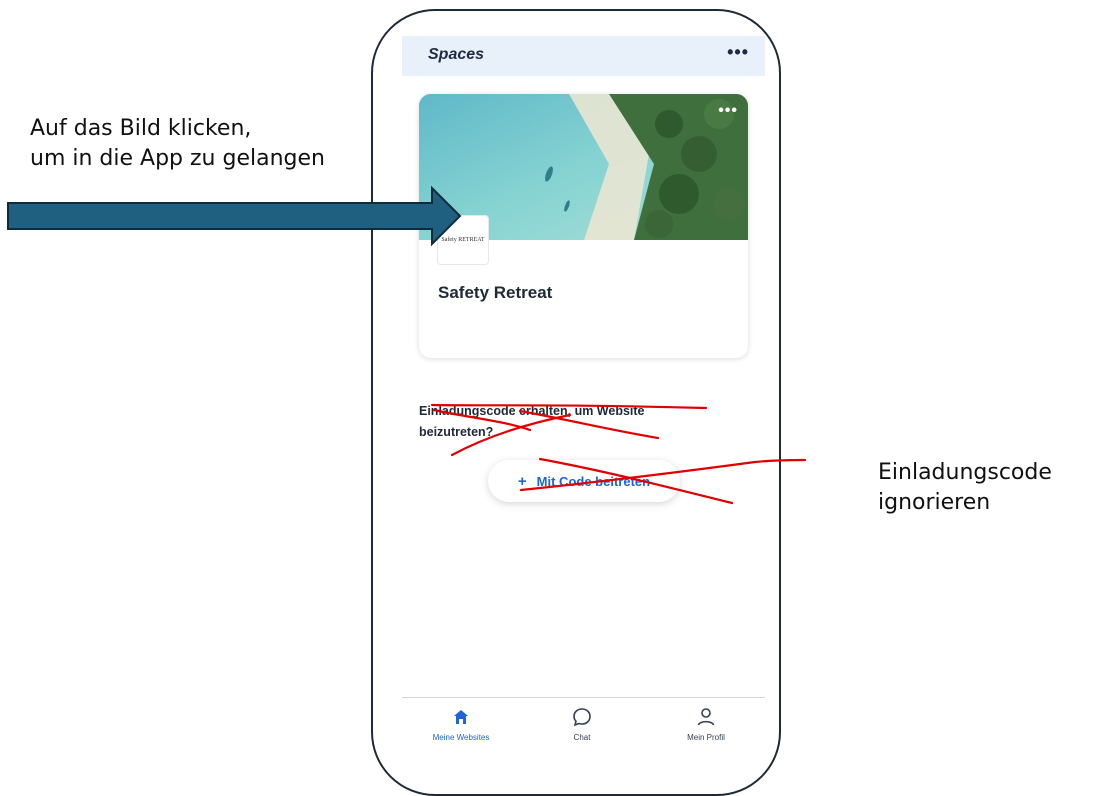 The width and height of the screenshot is (1108, 796). I want to click on site-logo-text: Safety RETREAT, so click(463, 240).